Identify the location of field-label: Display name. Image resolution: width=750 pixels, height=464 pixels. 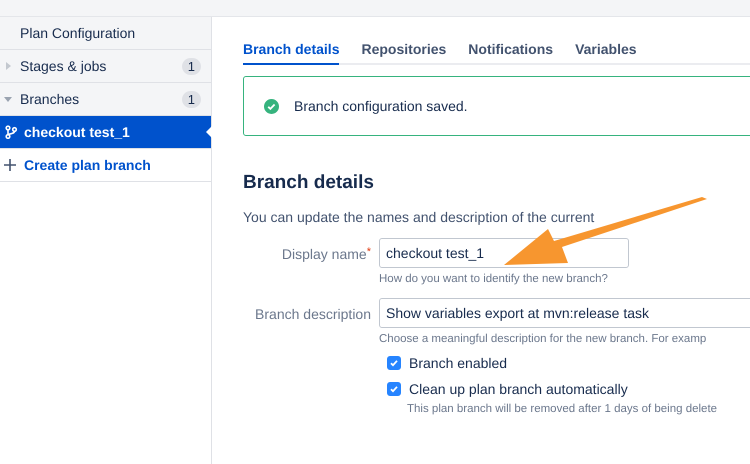
(324, 254).